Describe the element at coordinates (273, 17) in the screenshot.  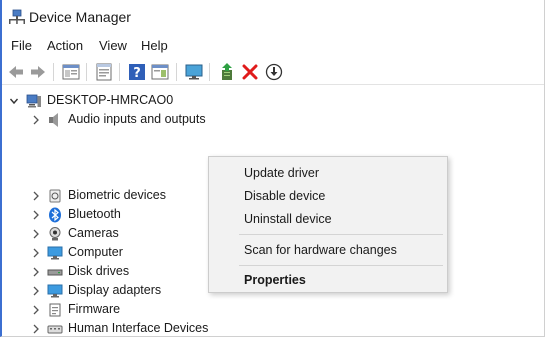
I see `title-bar: Device Manager` at that location.